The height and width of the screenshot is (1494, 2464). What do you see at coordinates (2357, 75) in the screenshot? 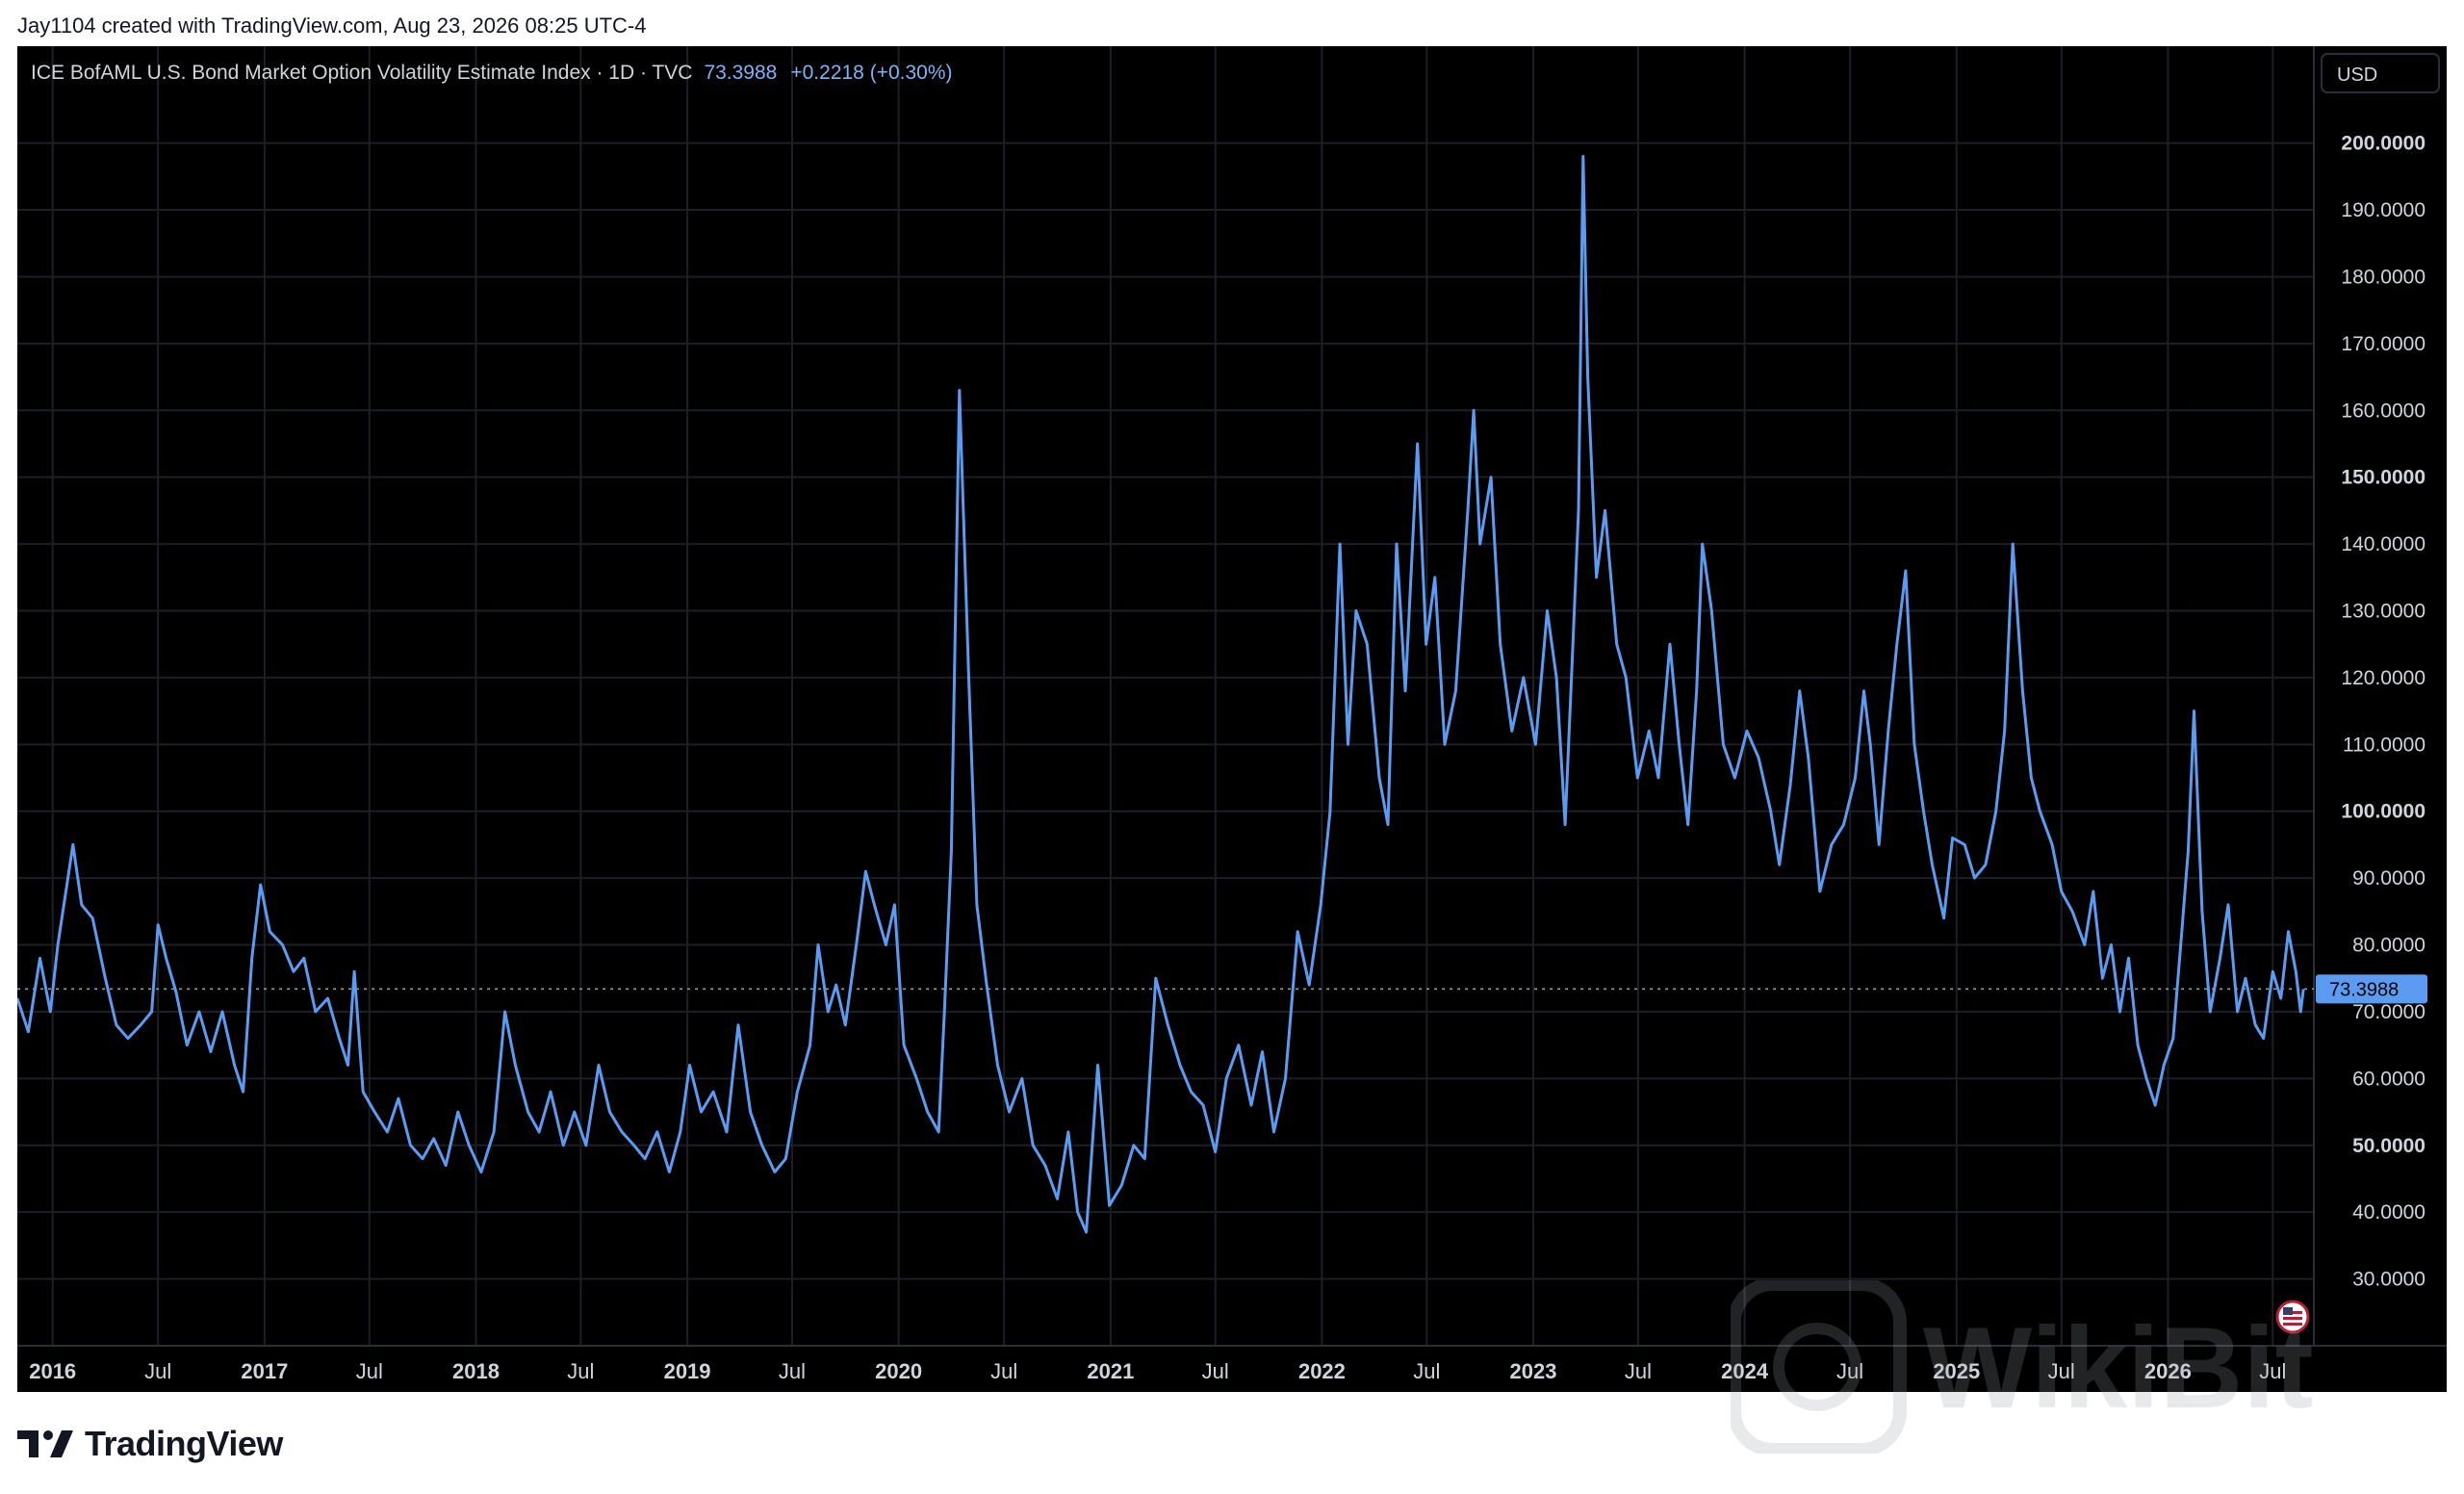
I see `currency-button-label: USD` at bounding box center [2357, 75].